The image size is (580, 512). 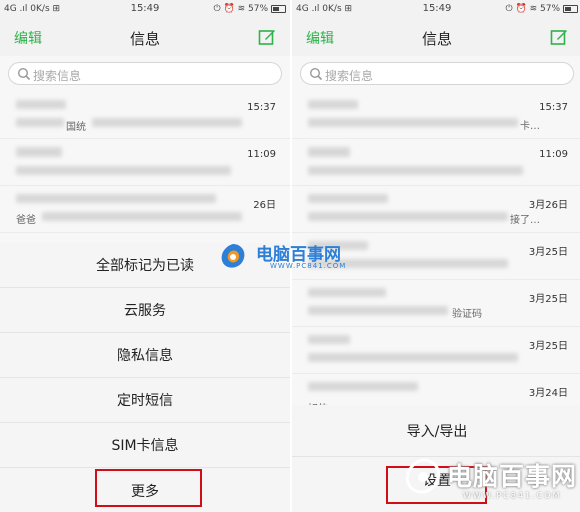 I want to click on menu-sim-info: SIM卡信息, so click(x=145, y=445).